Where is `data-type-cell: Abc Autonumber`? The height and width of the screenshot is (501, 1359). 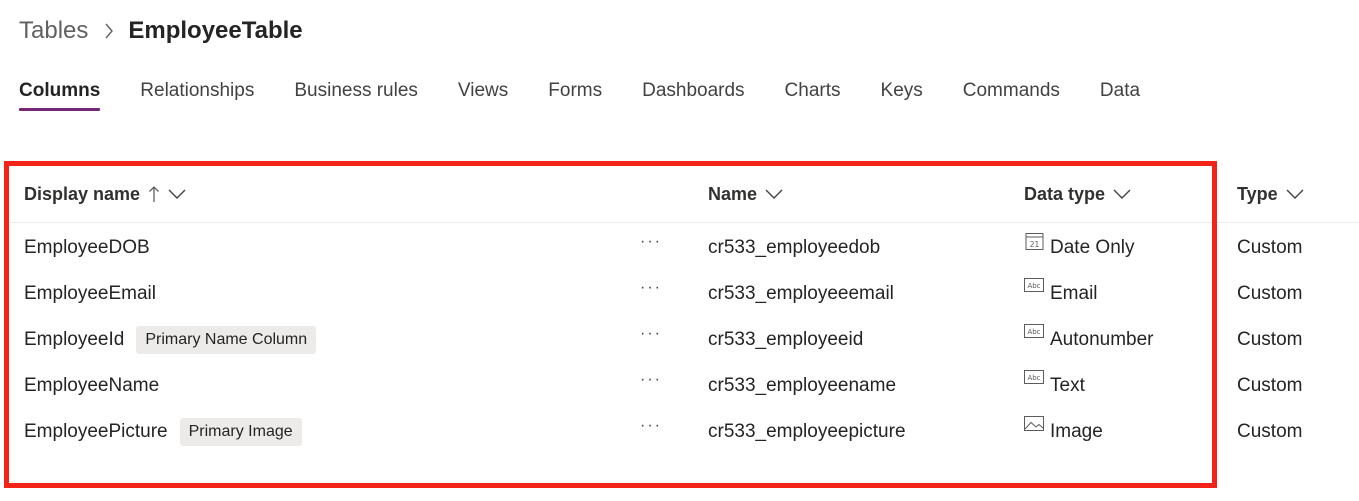
data-type-cell: Abc Autonumber is located at coordinates (1089, 340).